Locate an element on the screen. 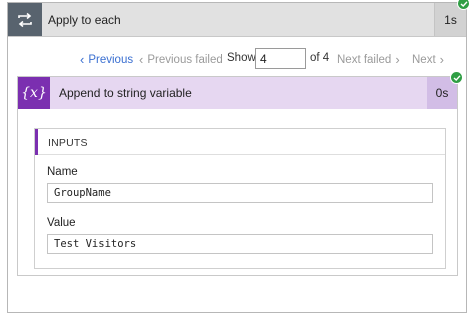 This screenshot has height=321, width=474. action-header: {x} Append to string variable 0s is located at coordinates (237, 93).